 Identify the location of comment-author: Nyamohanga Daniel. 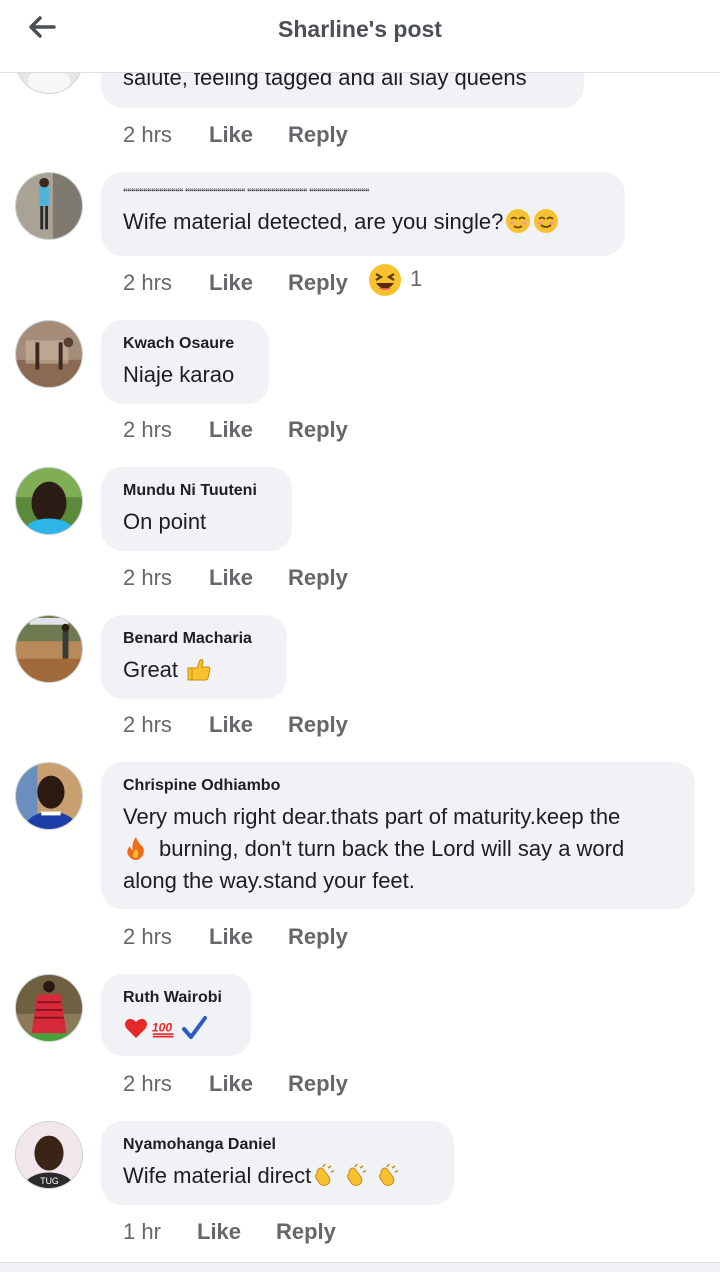
(277, 1145).